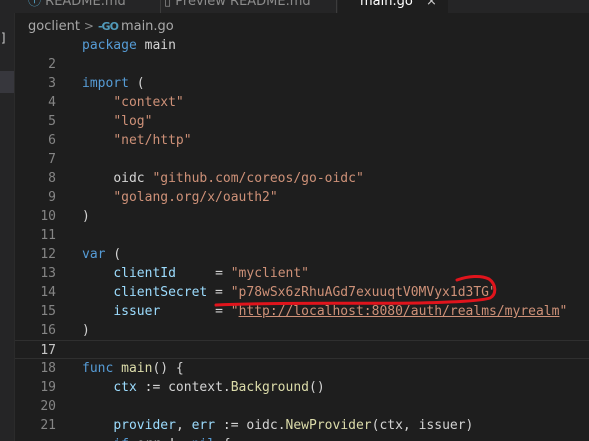  Describe the element at coordinates (52, 121) in the screenshot. I see `line-number: 5` at that location.